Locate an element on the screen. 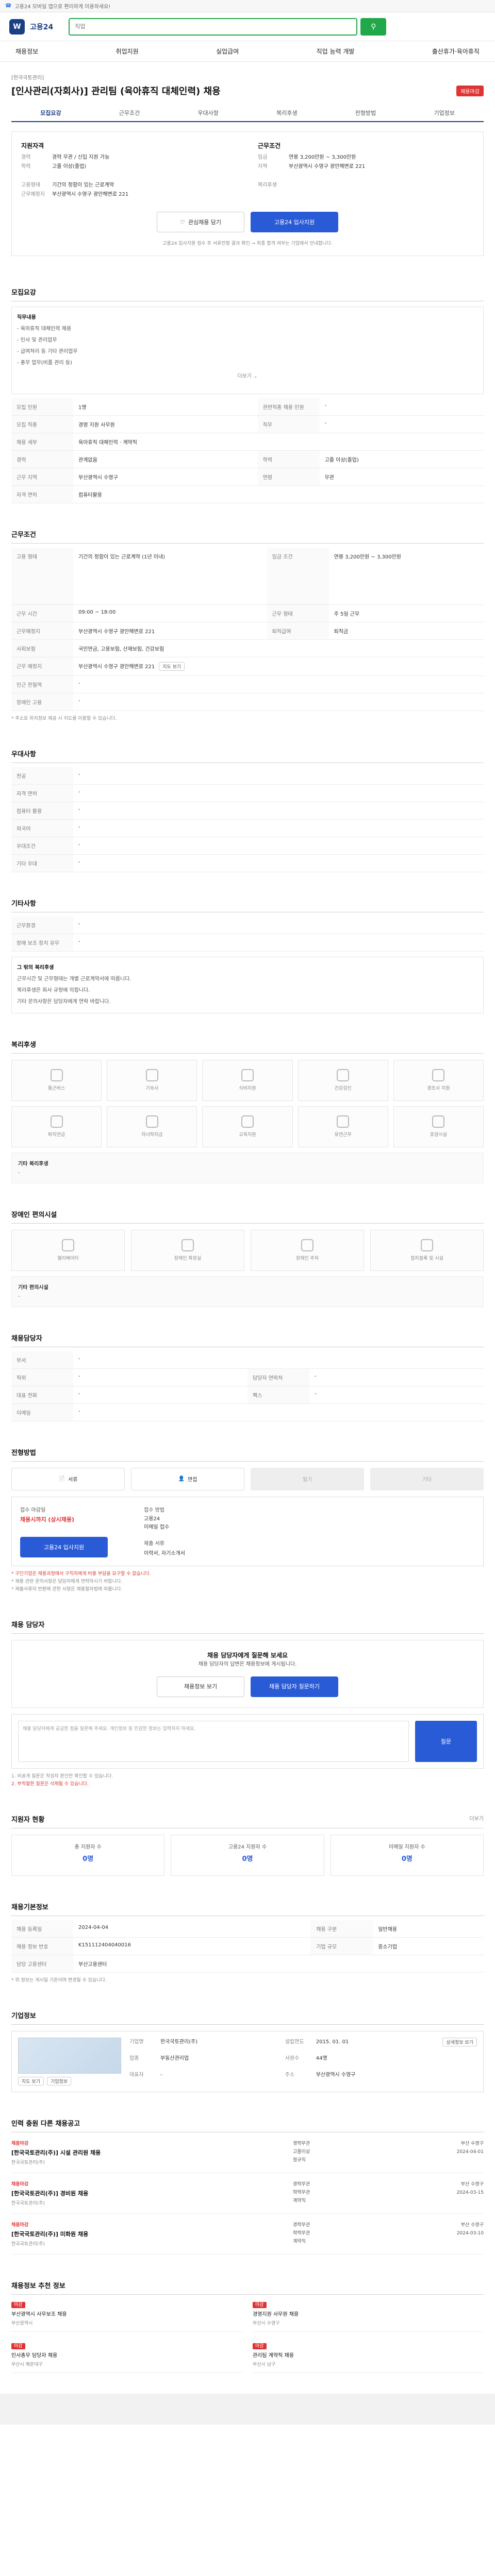 This screenshot has height=2576, width=495. table-row: 부서 - is located at coordinates (247, 1360).